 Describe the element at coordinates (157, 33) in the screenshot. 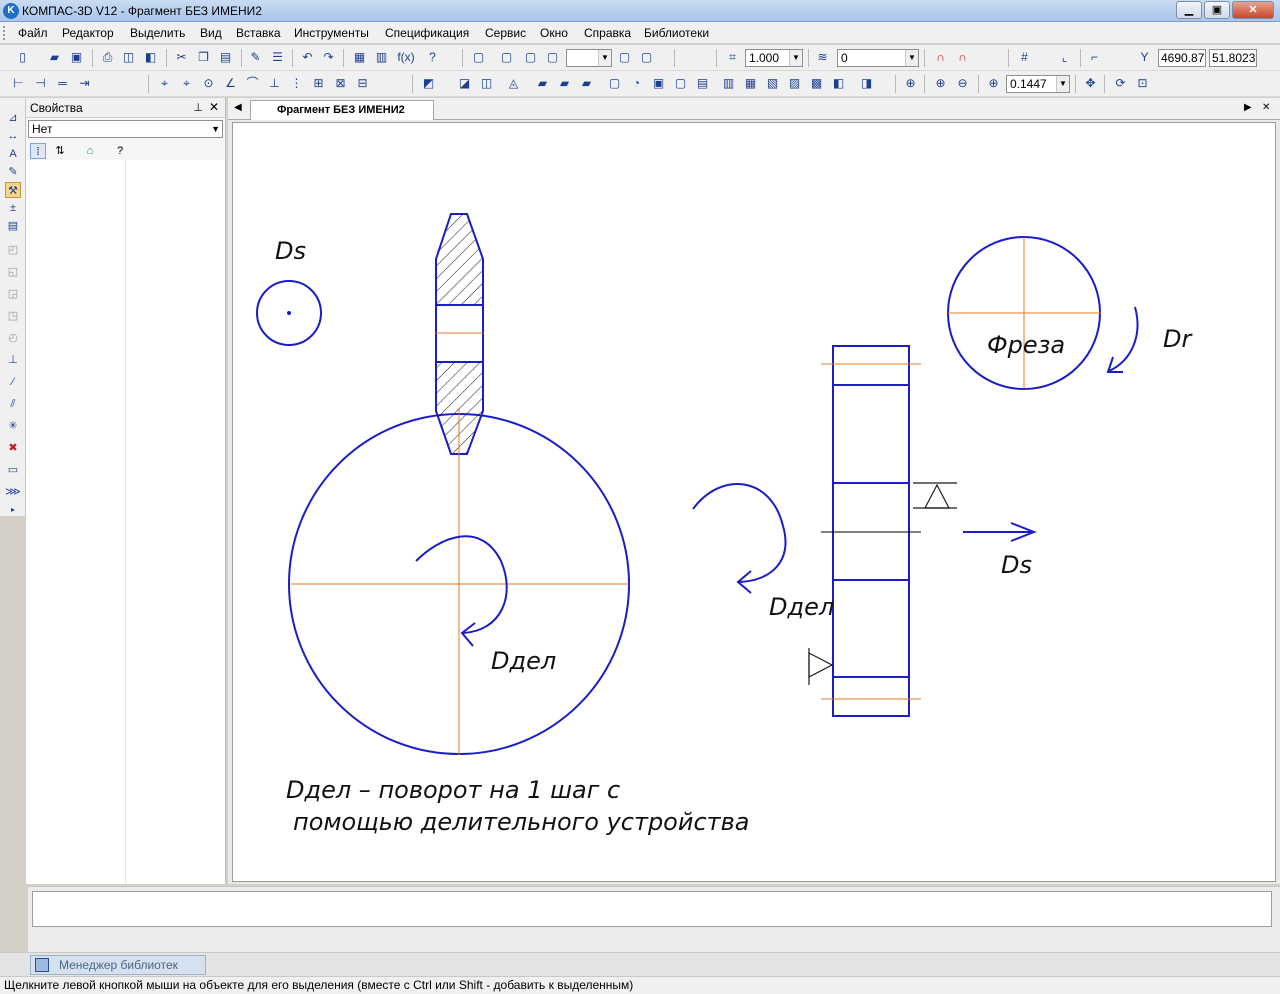

I see `menu-select: Выделить` at that location.